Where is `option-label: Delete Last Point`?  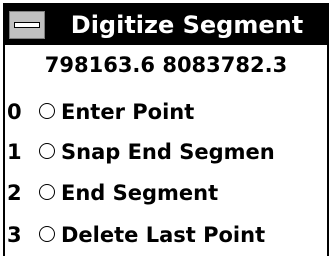 option-label: Delete Last Point is located at coordinates (163, 235).